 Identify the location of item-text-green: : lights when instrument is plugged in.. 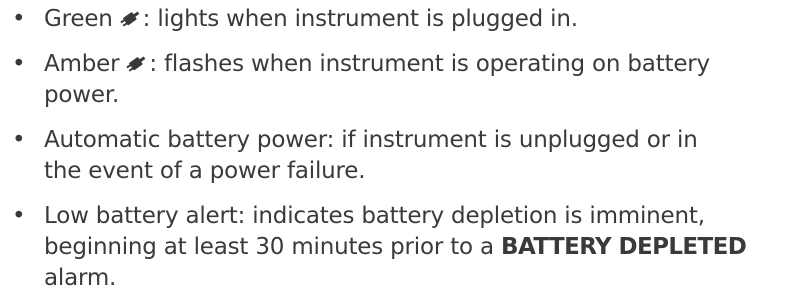
(360, 19).